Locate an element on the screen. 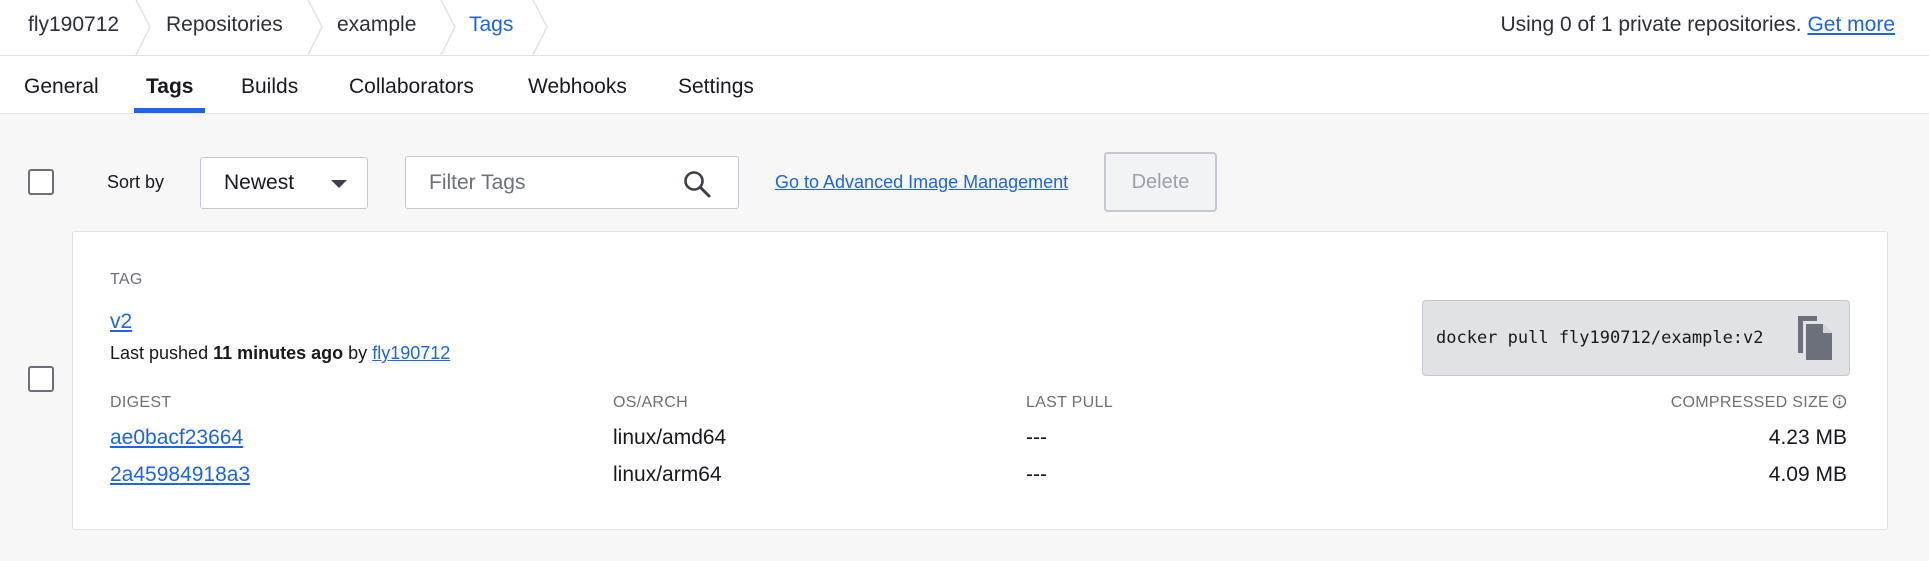 The image size is (1929, 561). search-icon is located at coordinates (697, 184).